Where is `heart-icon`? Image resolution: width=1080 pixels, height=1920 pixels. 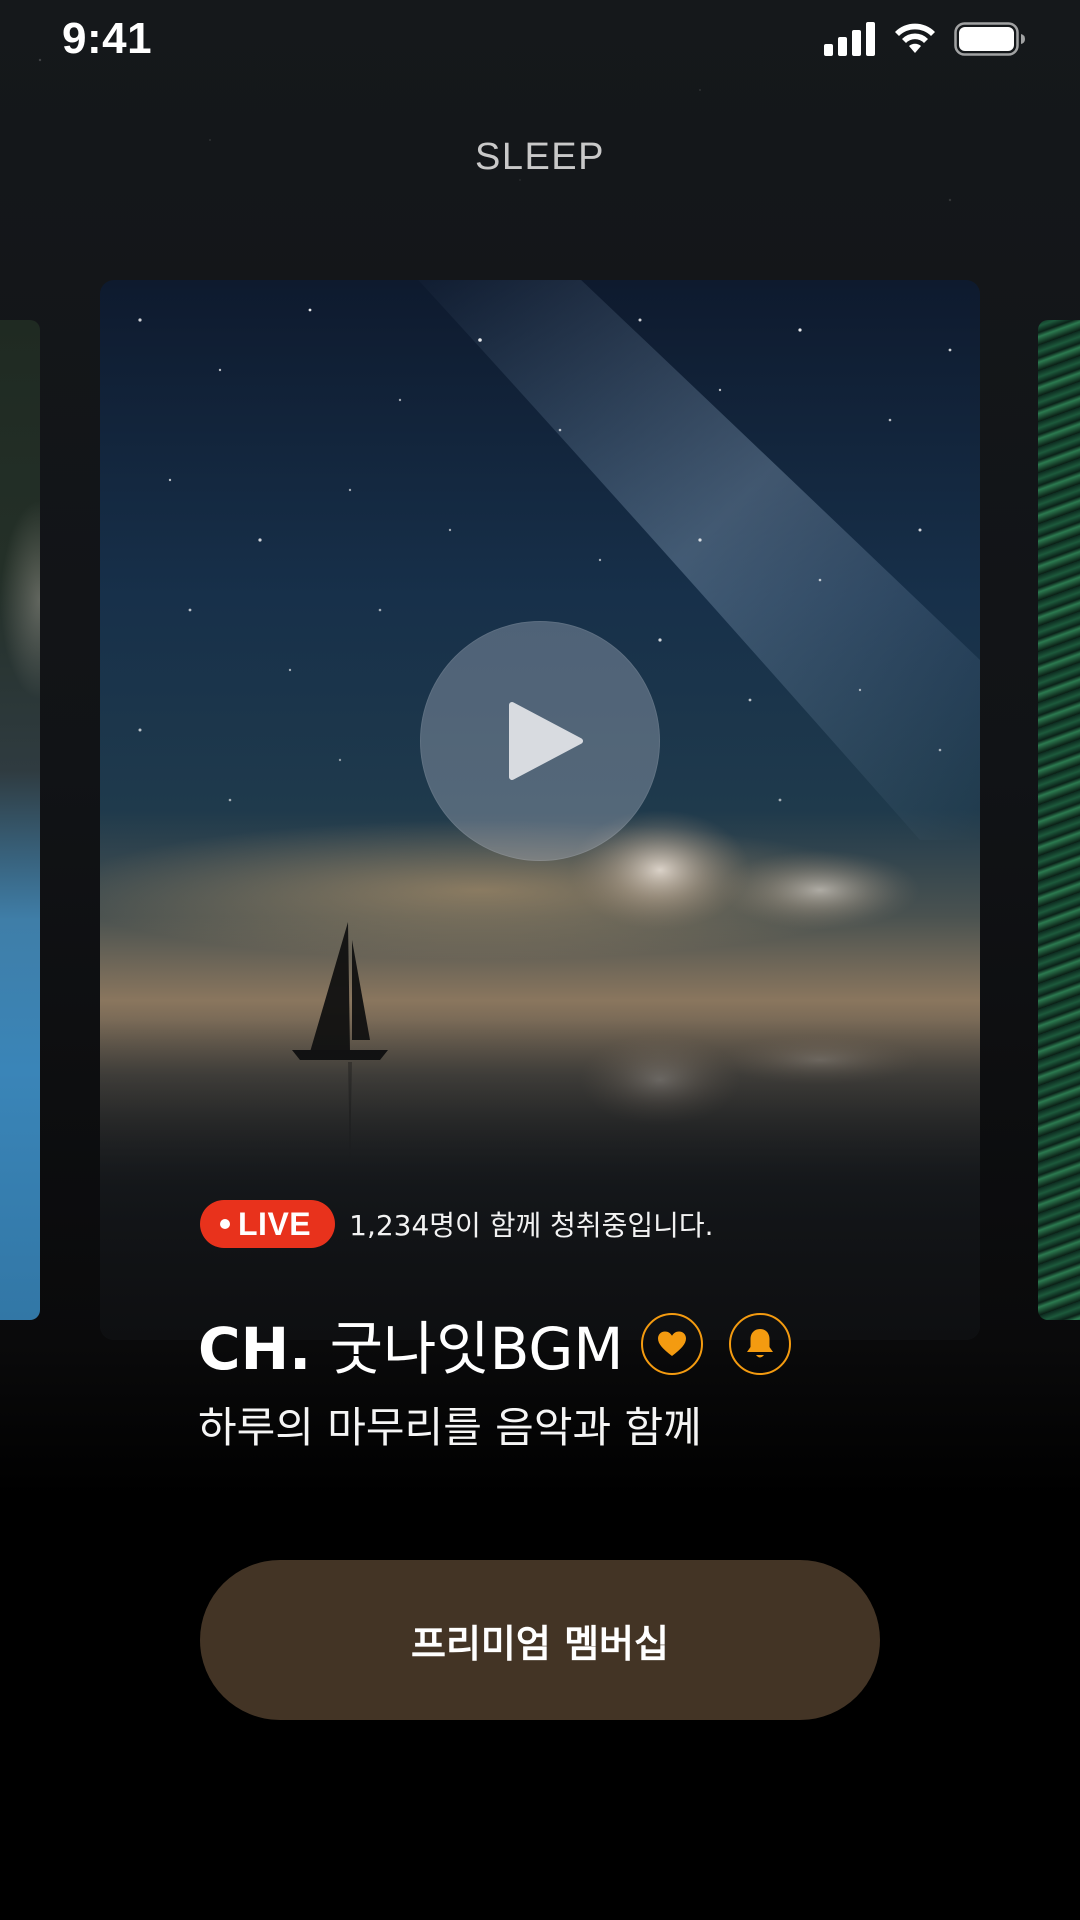 heart-icon is located at coordinates (672, 1343).